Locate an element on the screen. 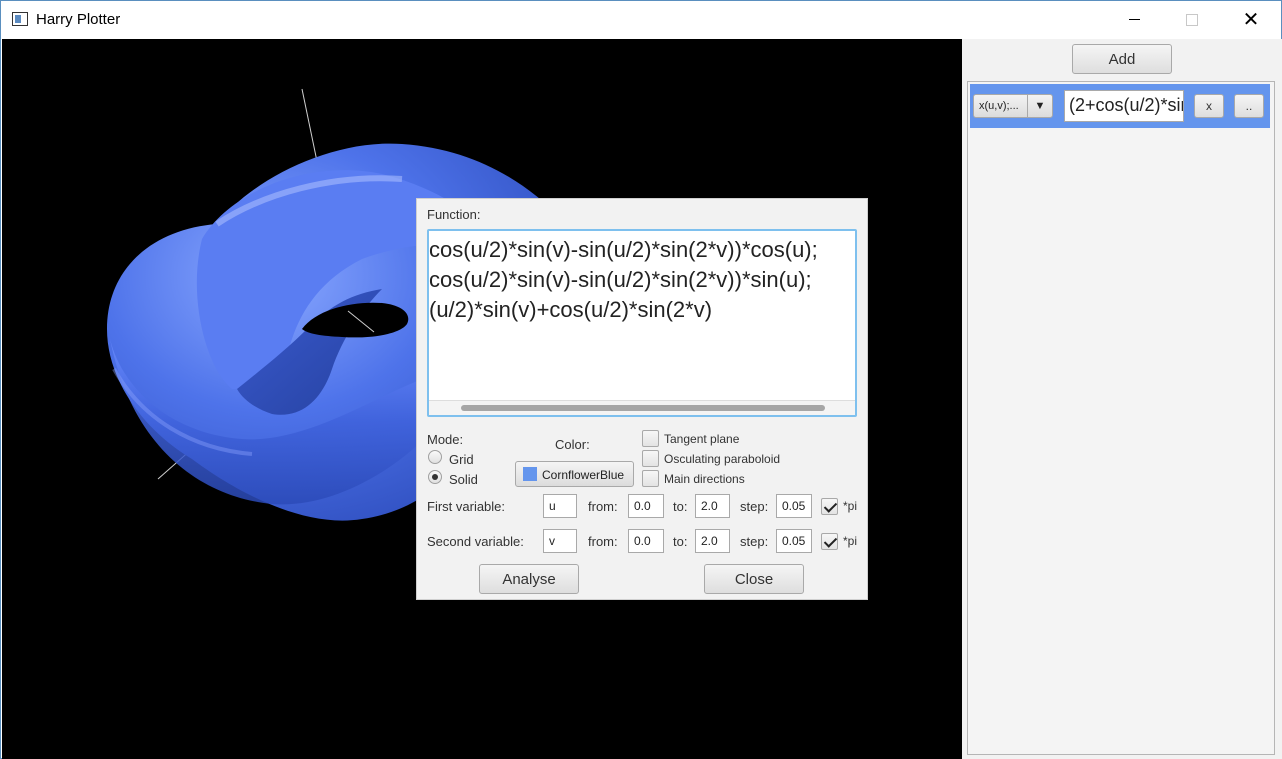 This screenshot has width=1282, height=759. mode-solid-label: Solid is located at coordinates (463, 479).